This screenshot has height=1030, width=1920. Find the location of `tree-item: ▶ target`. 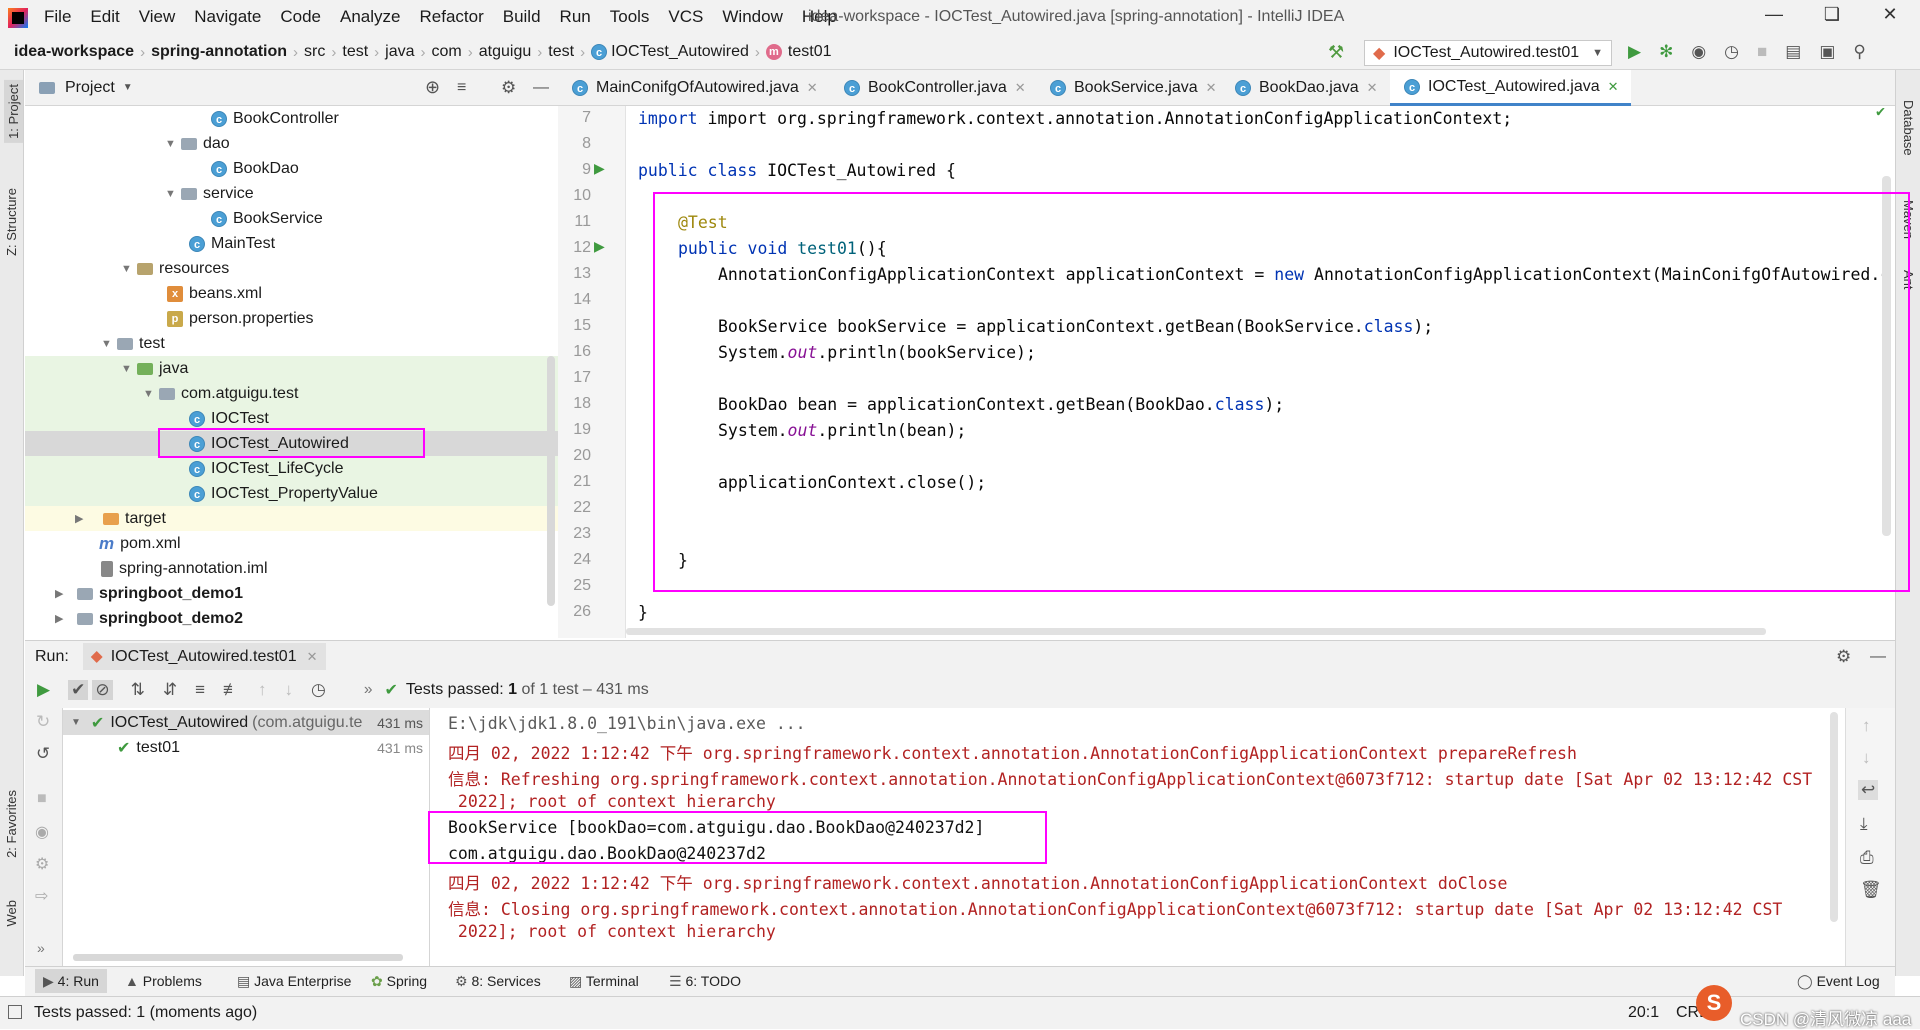

tree-item: ▶ target is located at coordinates (291, 518).